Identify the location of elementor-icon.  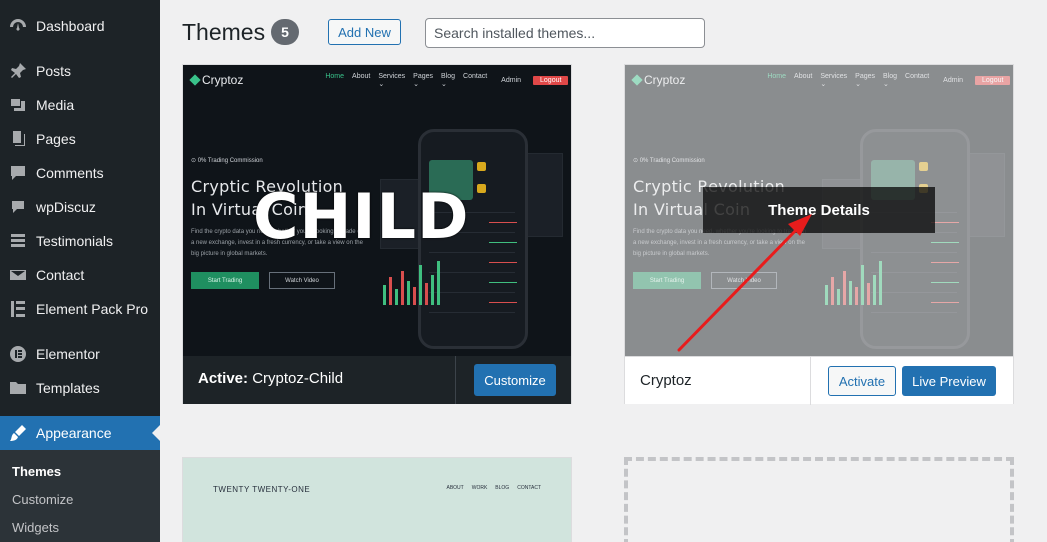
(18, 354).